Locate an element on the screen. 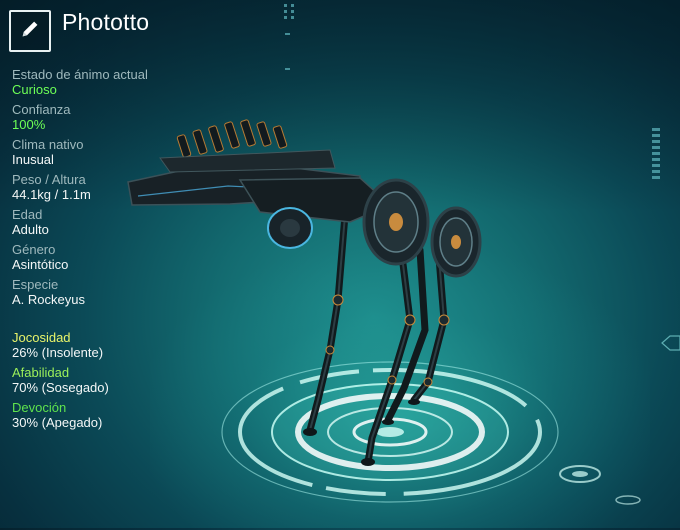  edit-name-button is located at coordinates (30, 31).